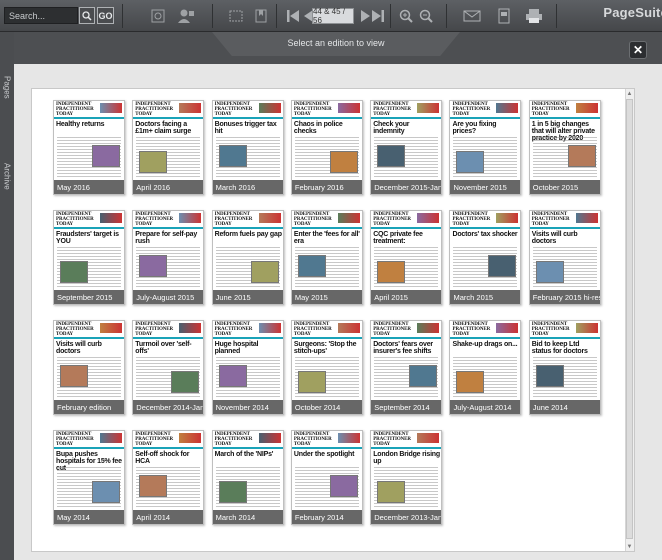 The width and height of the screenshot is (662, 560). What do you see at coordinates (485, 297) in the screenshot?
I see `edition-label: March 2015` at bounding box center [485, 297].